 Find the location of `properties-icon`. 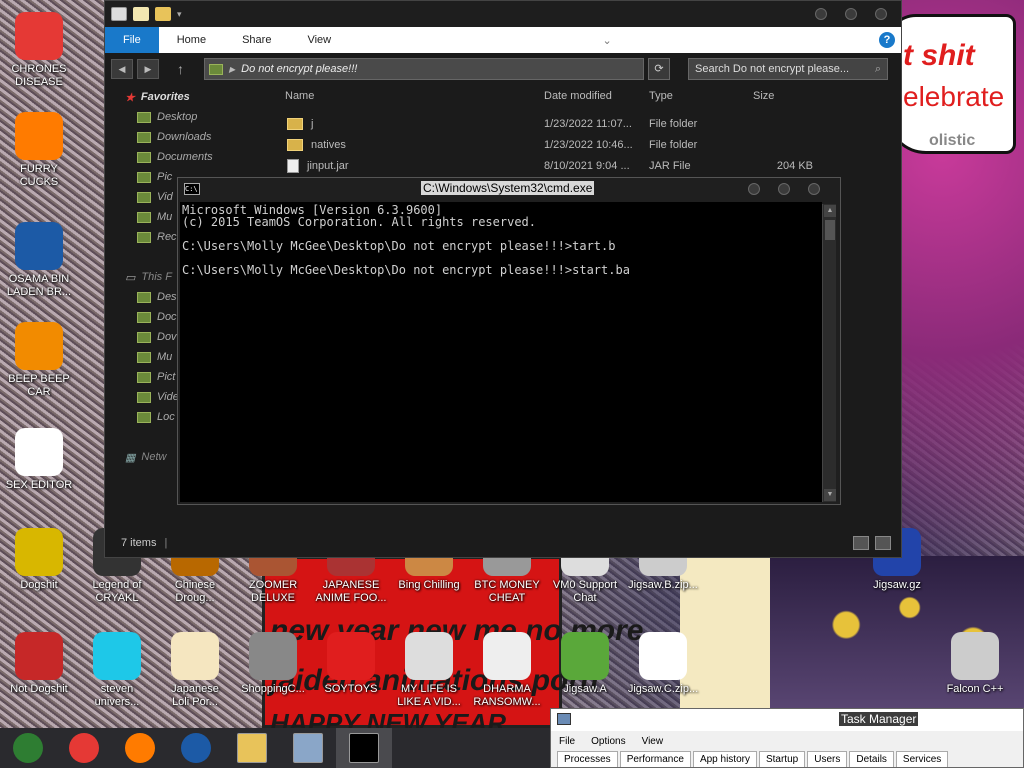

properties-icon is located at coordinates (141, 14).